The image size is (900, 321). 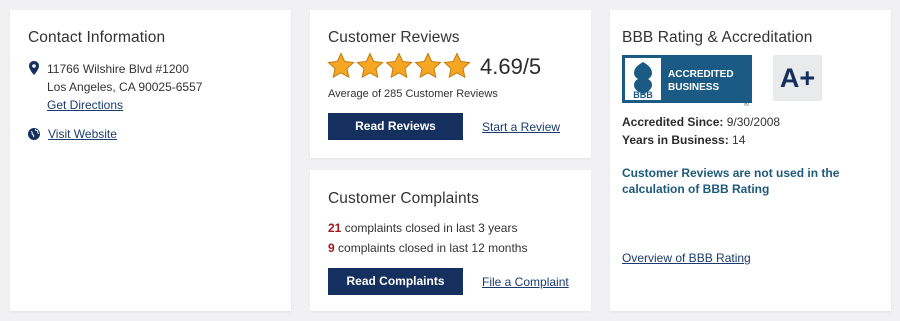 I want to click on rating-value: 4.69/5, so click(x=511, y=66).